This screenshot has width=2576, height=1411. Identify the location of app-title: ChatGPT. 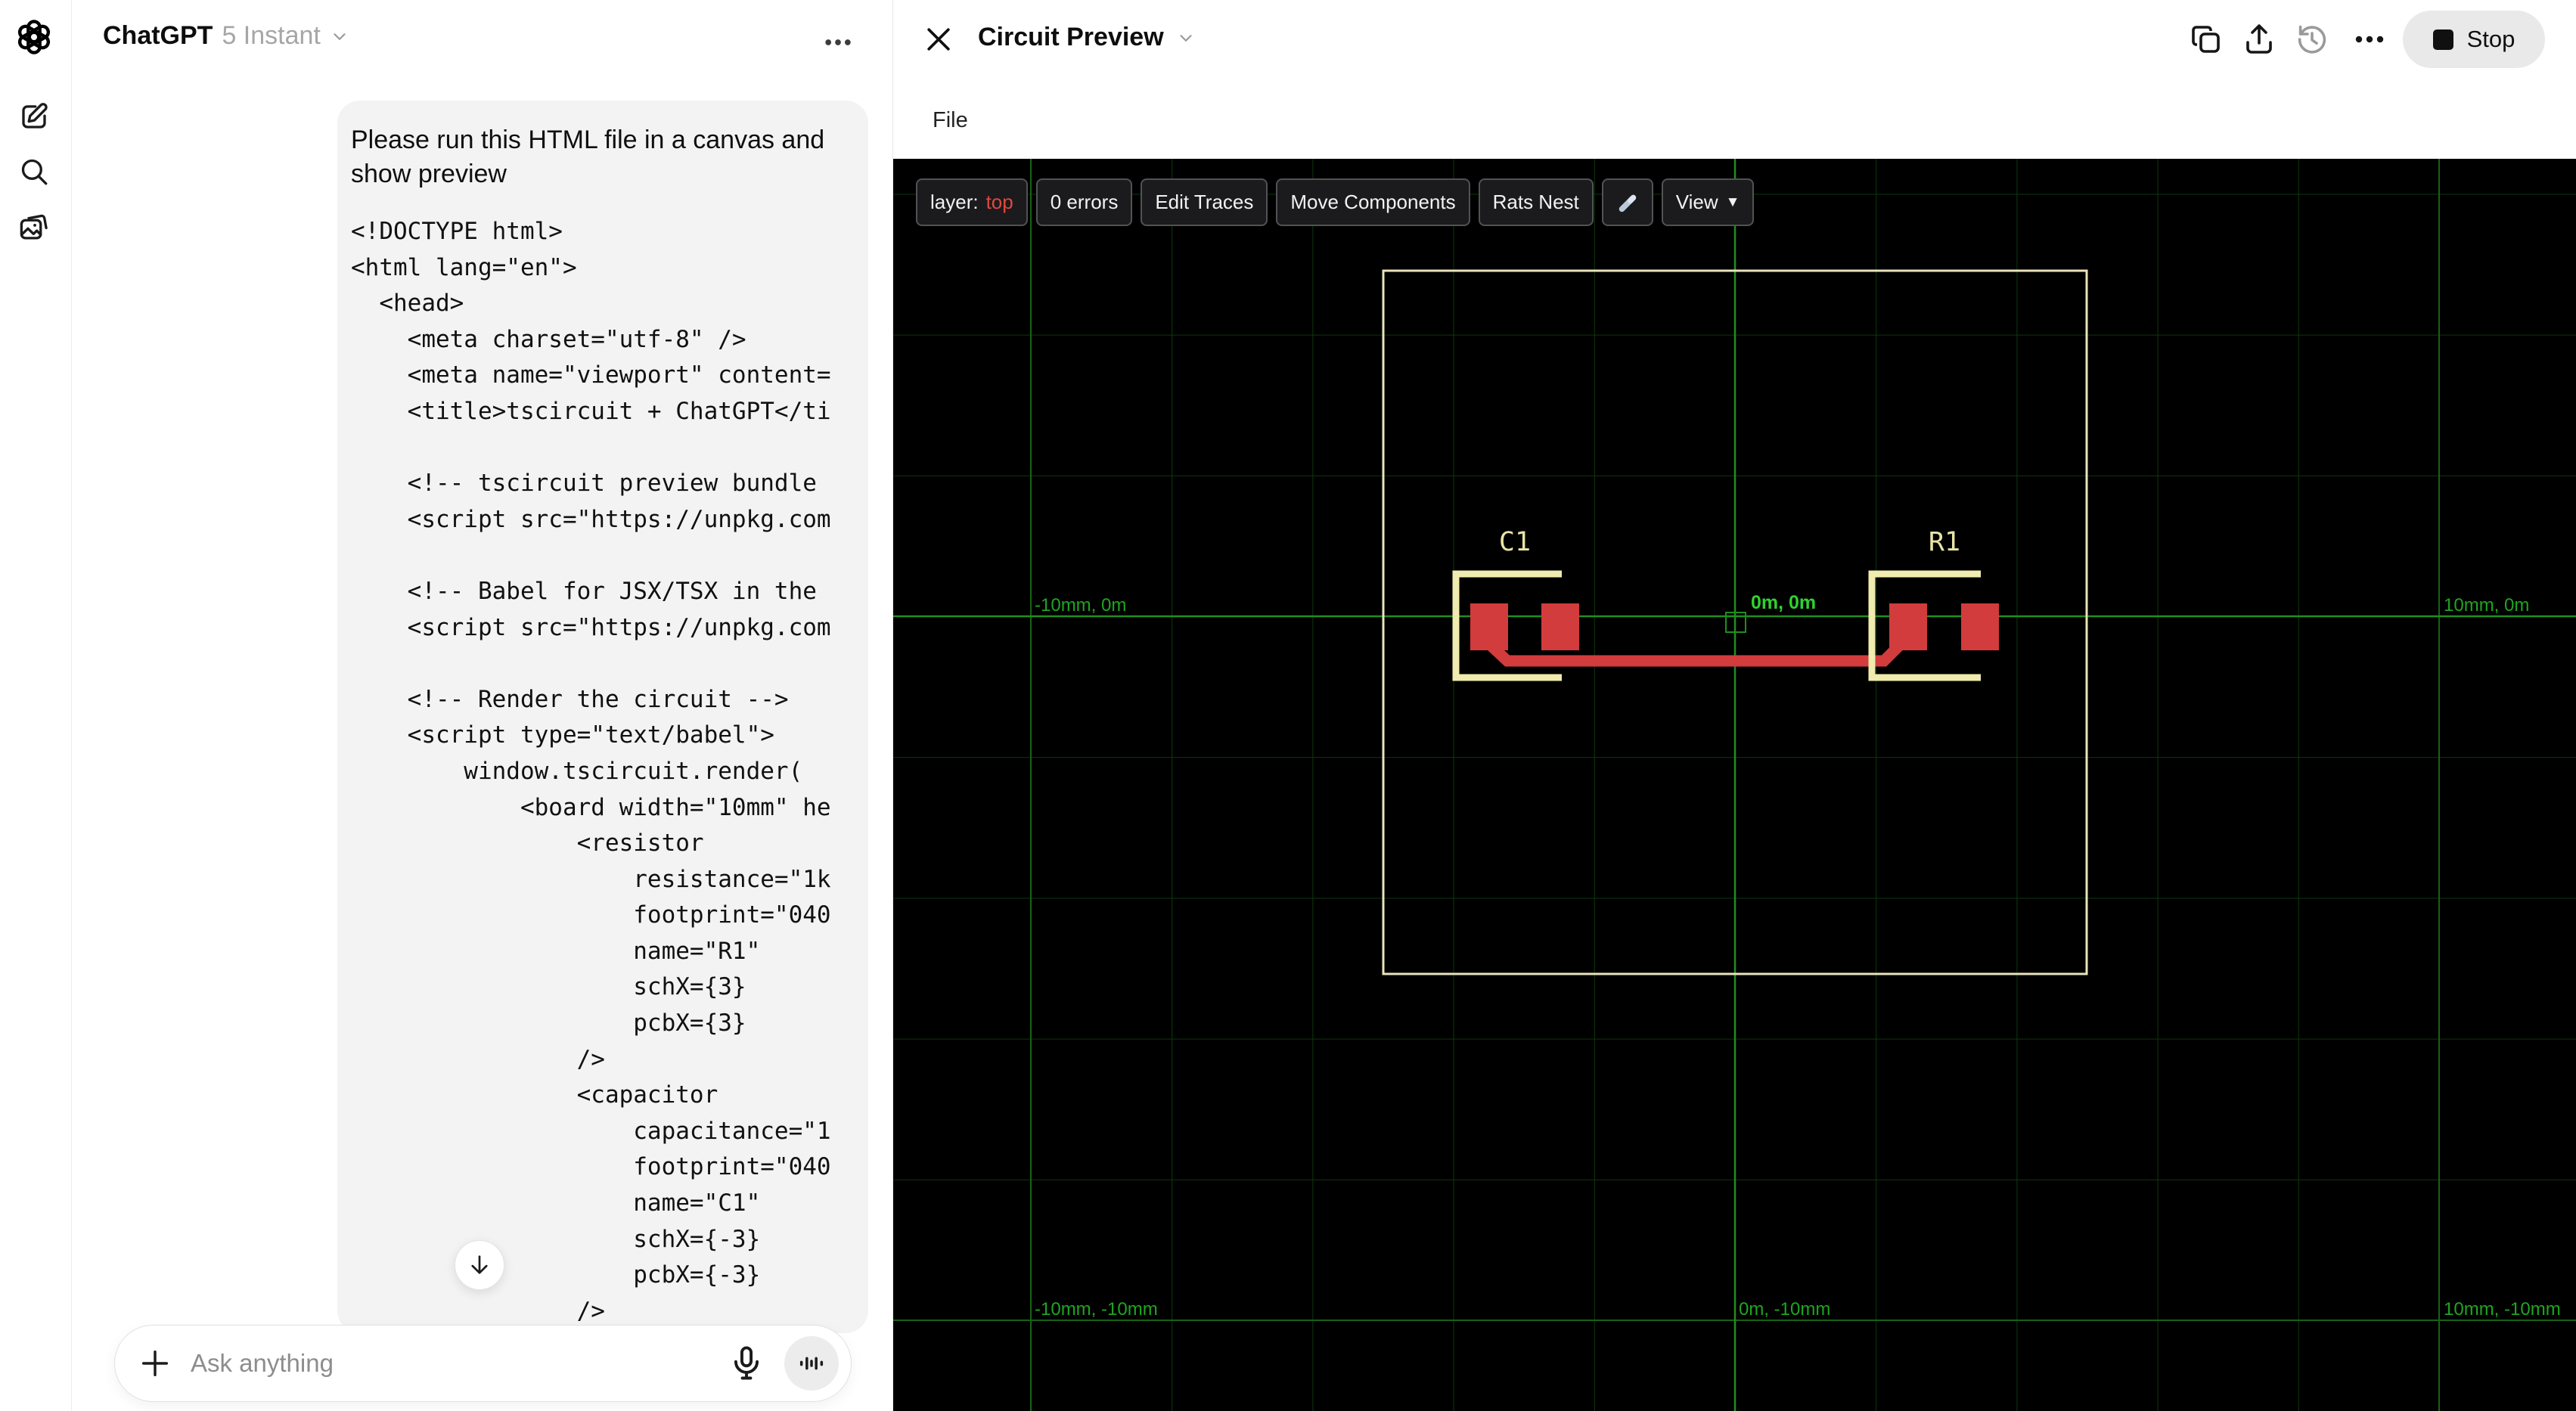
(158, 35).